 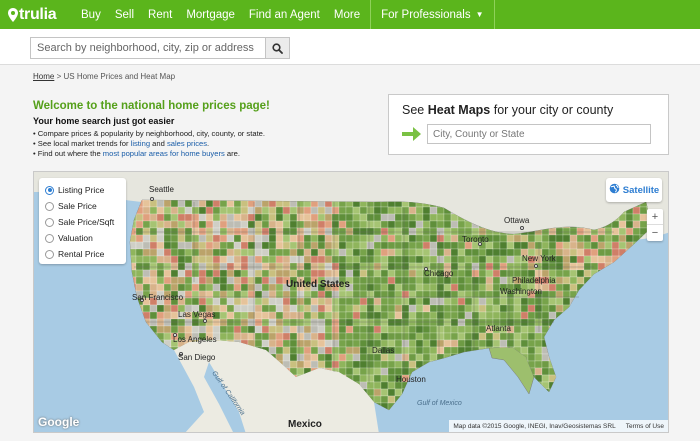 I want to click on nav-more: More, so click(x=347, y=14).